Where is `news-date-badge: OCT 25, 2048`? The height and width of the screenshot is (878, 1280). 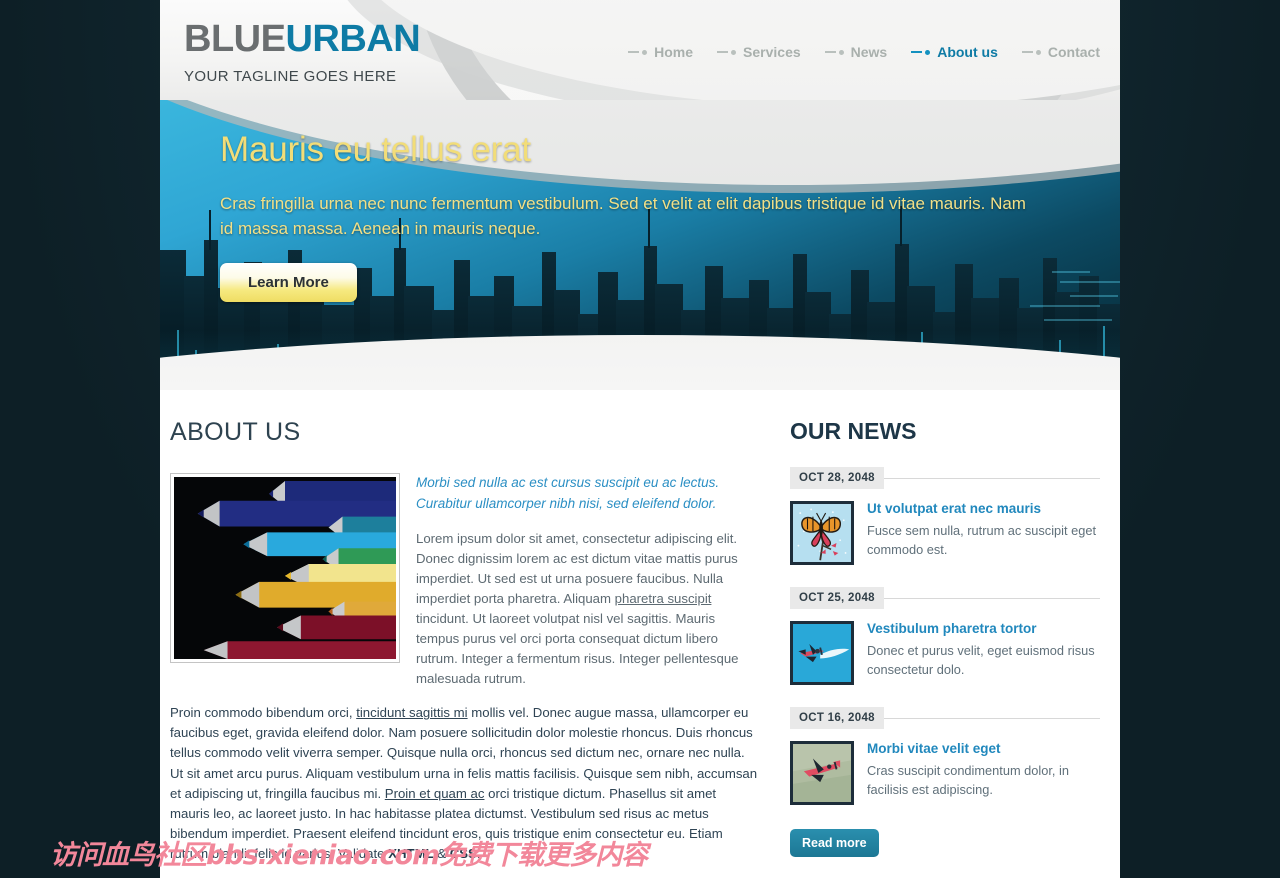
news-date-badge: OCT 25, 2048 is located at coordinates (837, 598).